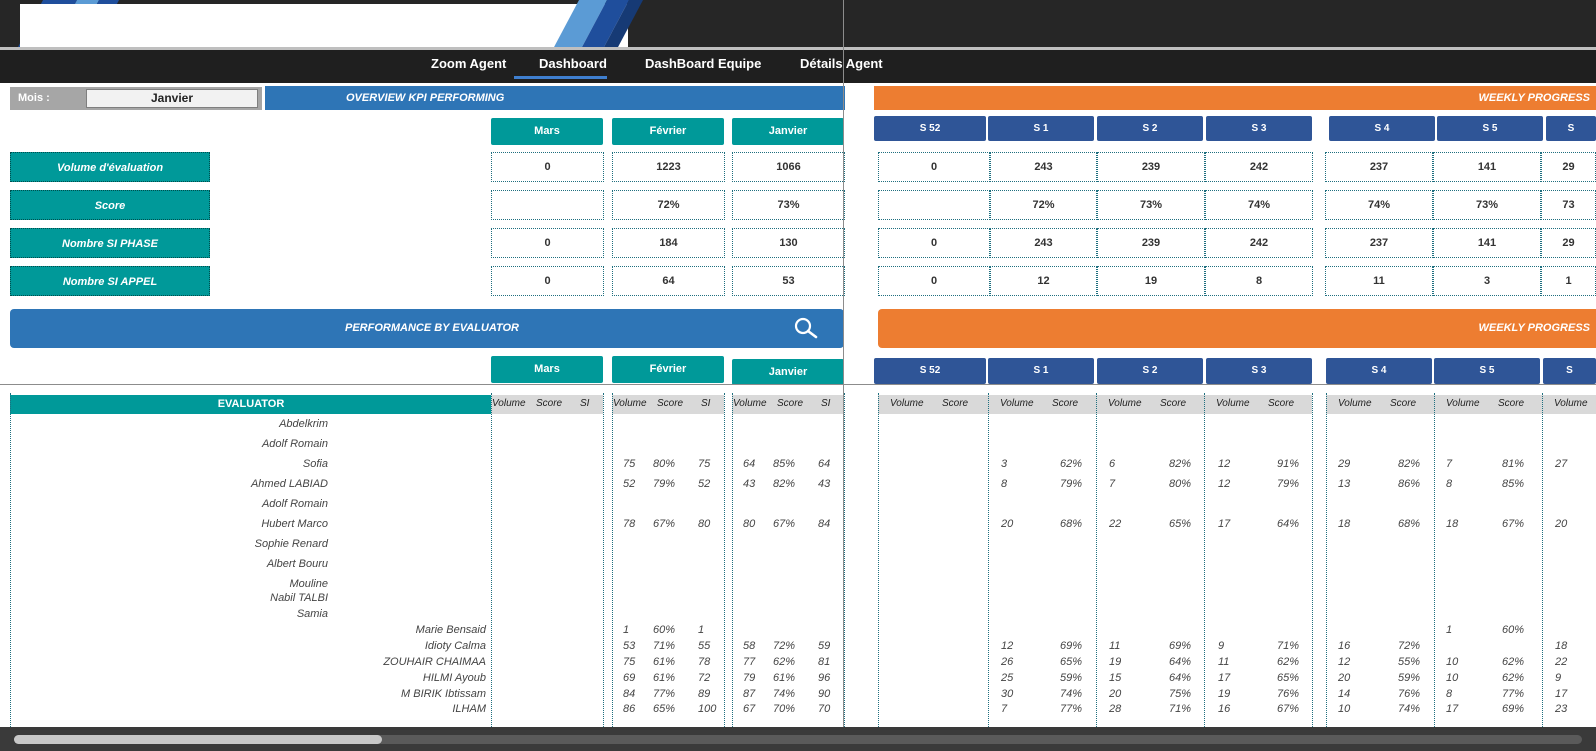  What do you see at coordinates (455, 646) in the screenshot?
I see `evaluator-name: Idioty Calma` at bounding box center [455, 646].